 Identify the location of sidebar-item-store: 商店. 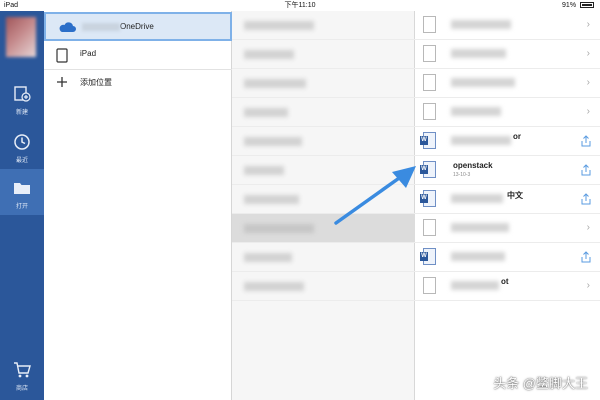
(22, 374).